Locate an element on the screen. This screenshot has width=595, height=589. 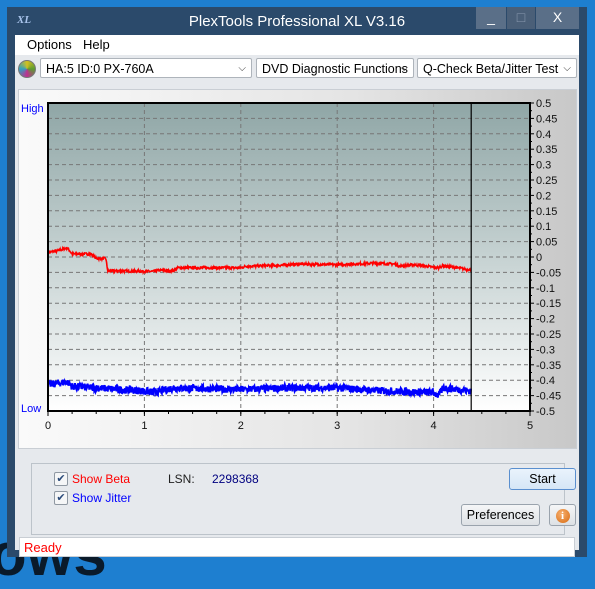
show-jitter-label: Show Jitter is located at coordinates (101, 498).